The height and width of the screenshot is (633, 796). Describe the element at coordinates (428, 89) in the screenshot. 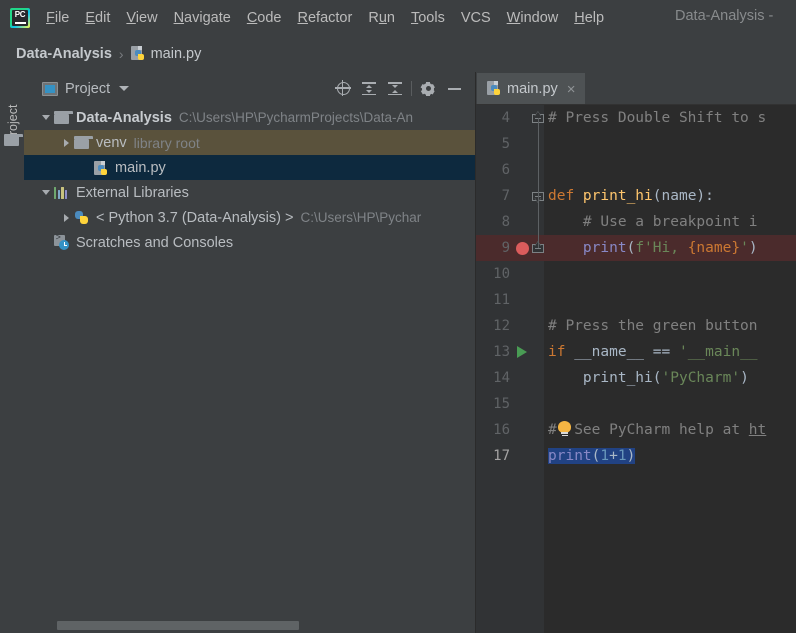

I see `settings-button` at that location.